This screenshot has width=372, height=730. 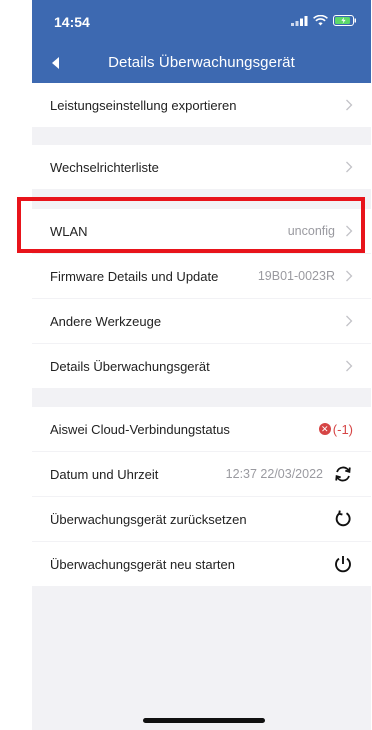 I want to click on home-indicator, so click(x=204, y=720).